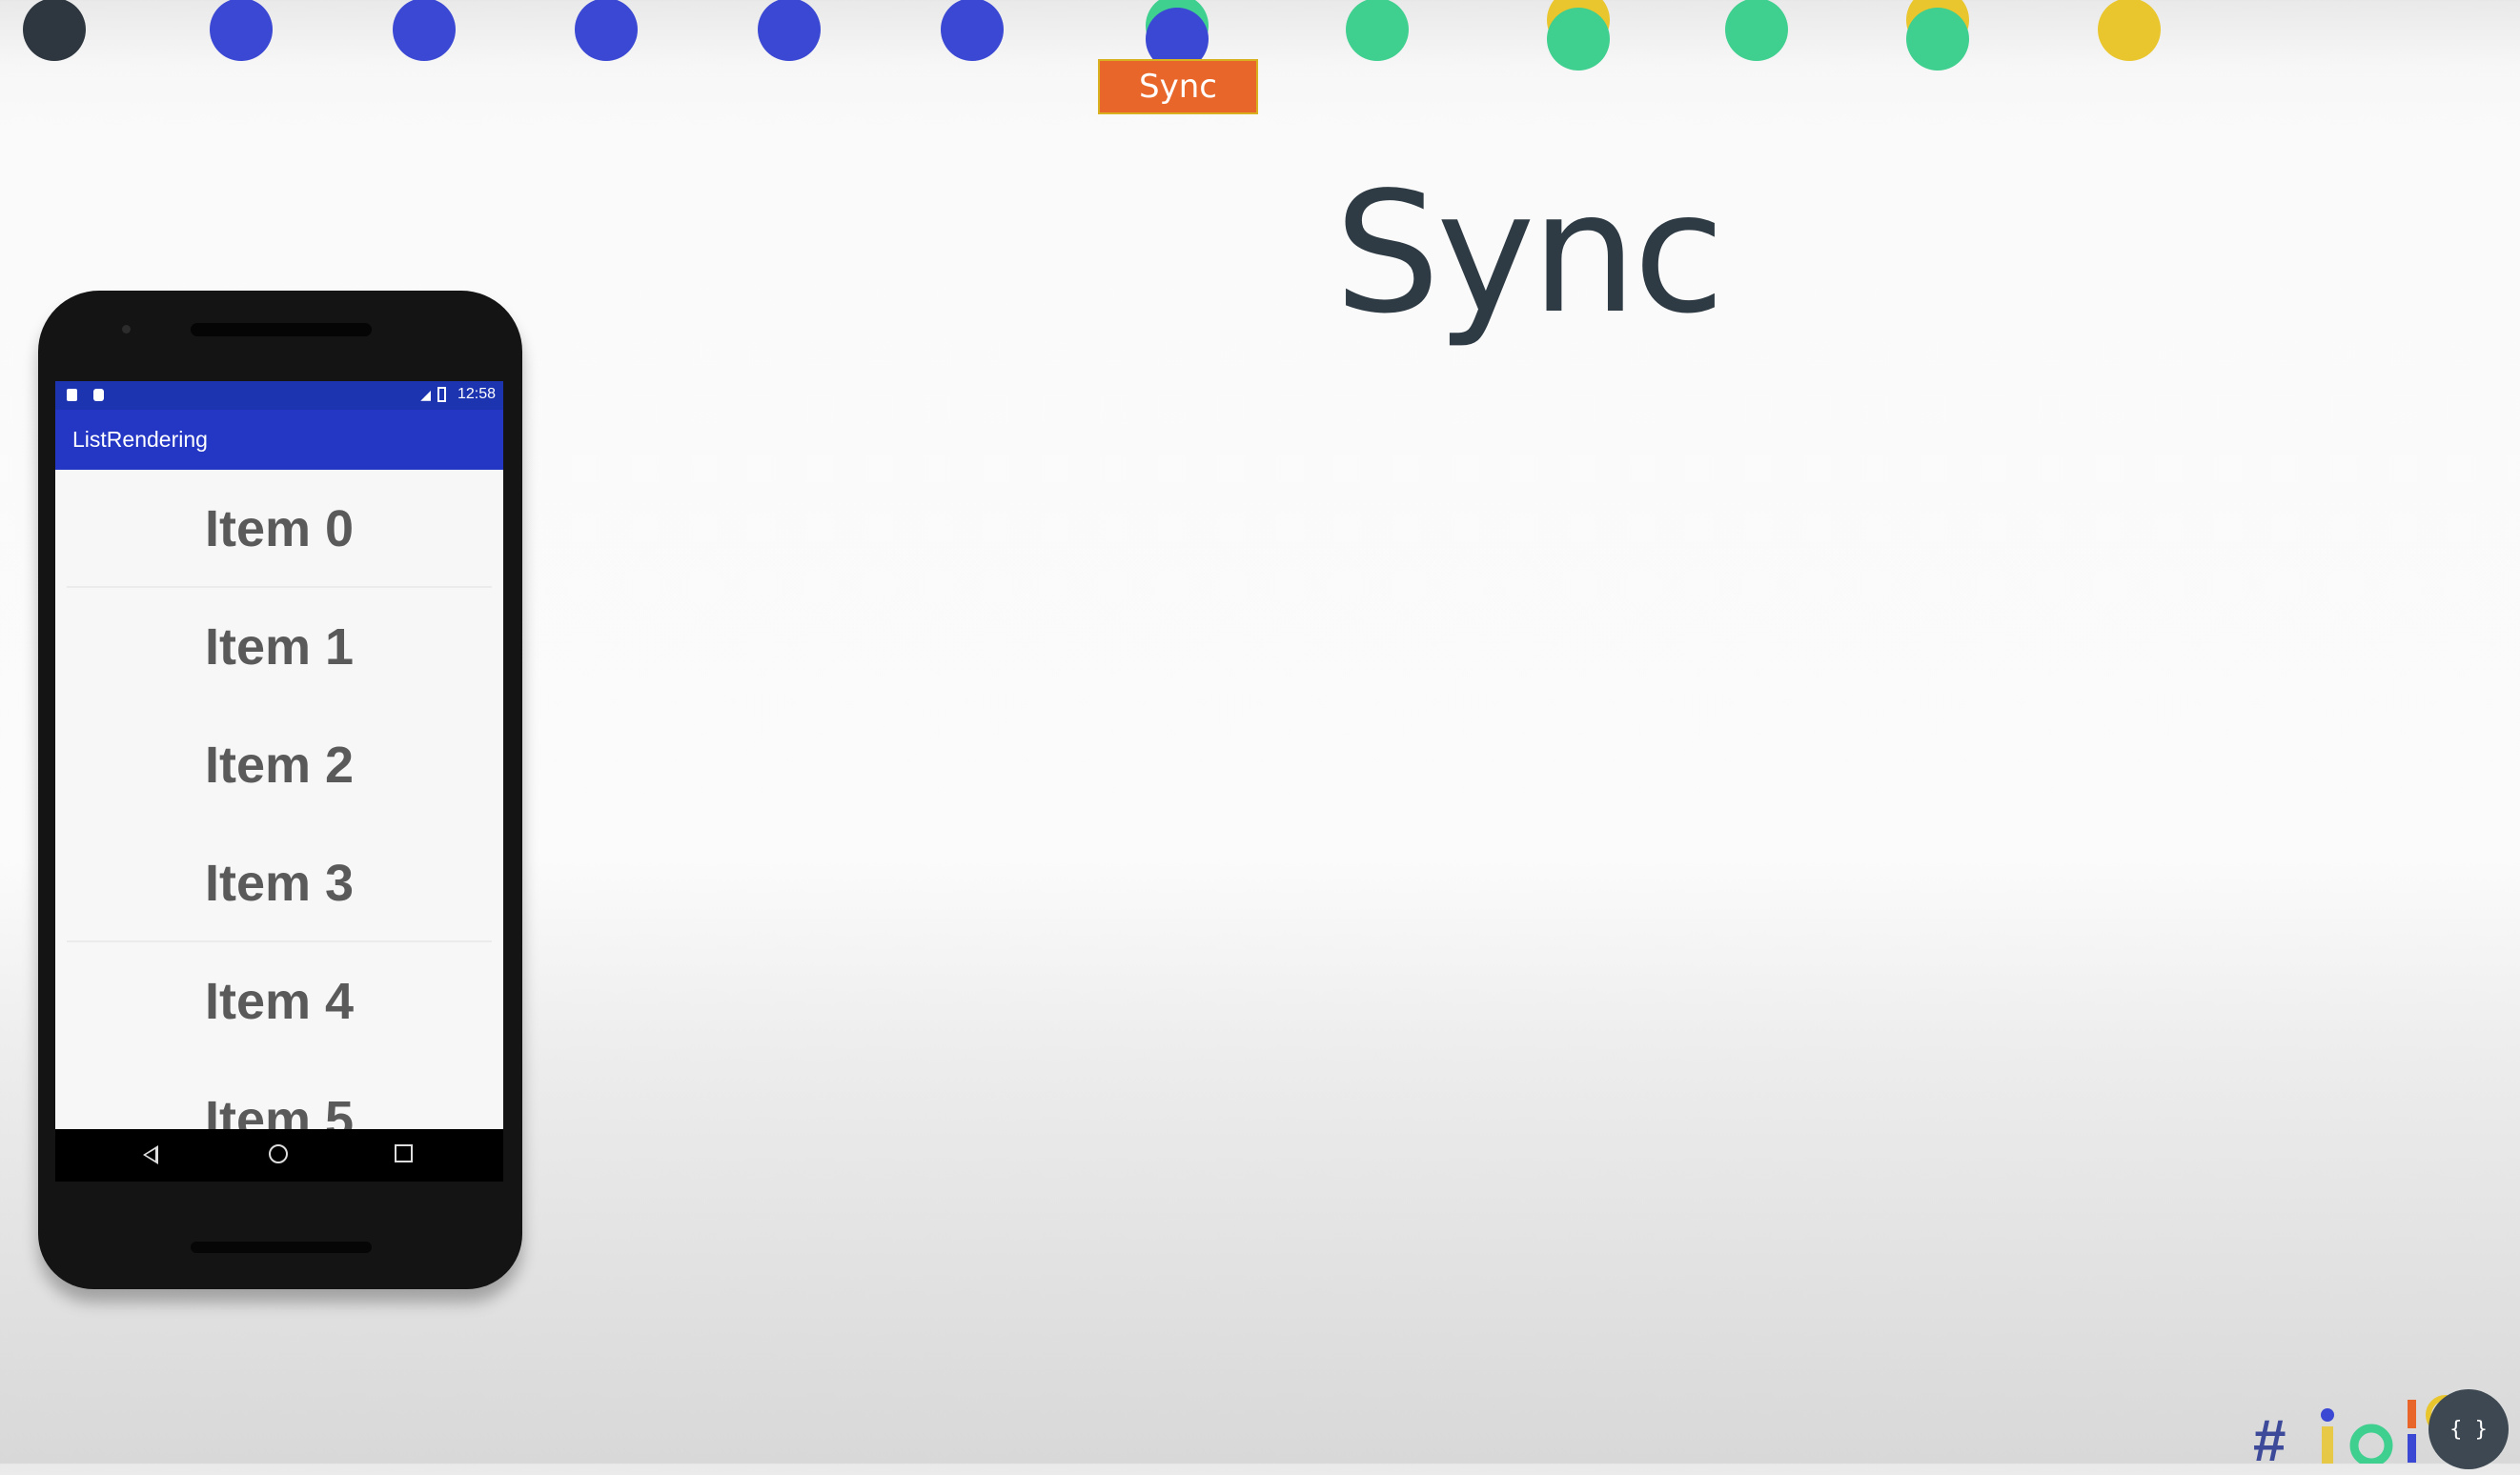  Describe the element at coordinates (281, 1248) in the screenshot. I see `phone-speaker-bottom` at that location.